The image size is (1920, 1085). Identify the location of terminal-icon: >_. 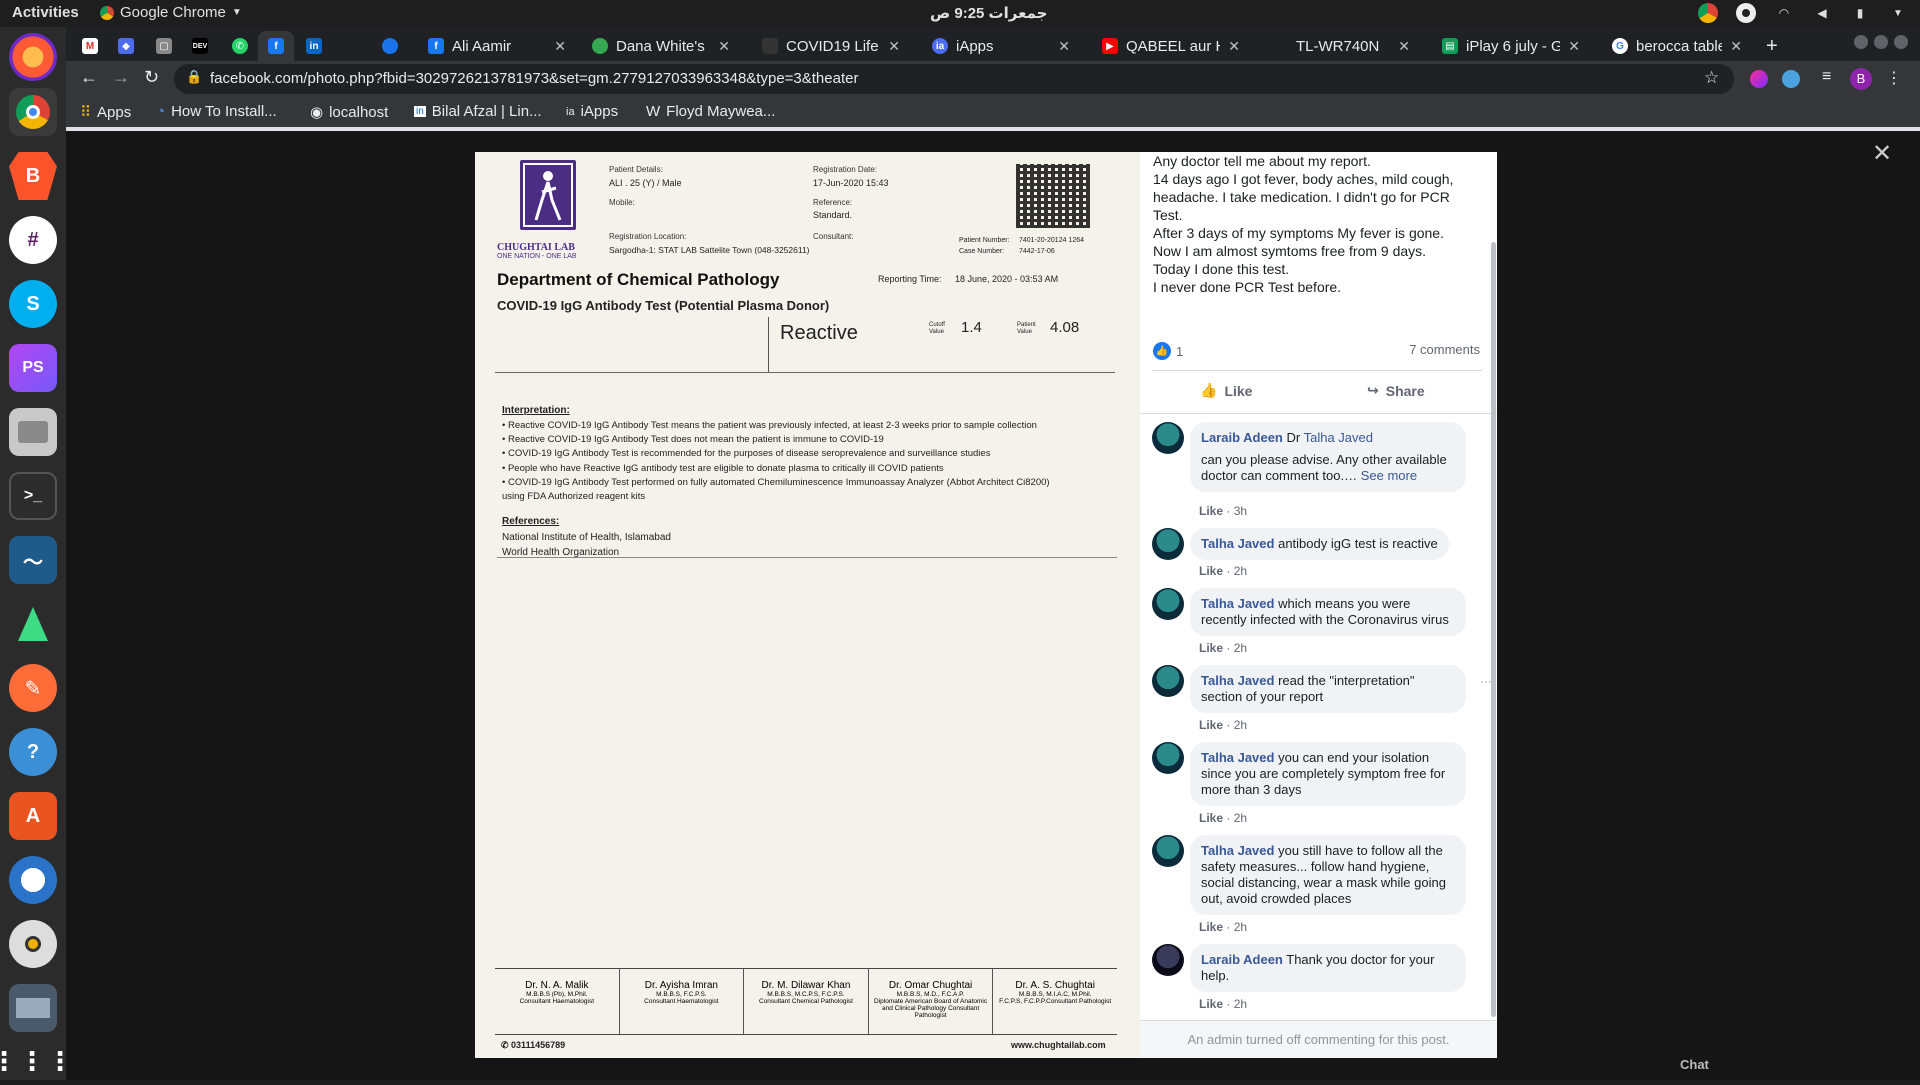
(33, 496).